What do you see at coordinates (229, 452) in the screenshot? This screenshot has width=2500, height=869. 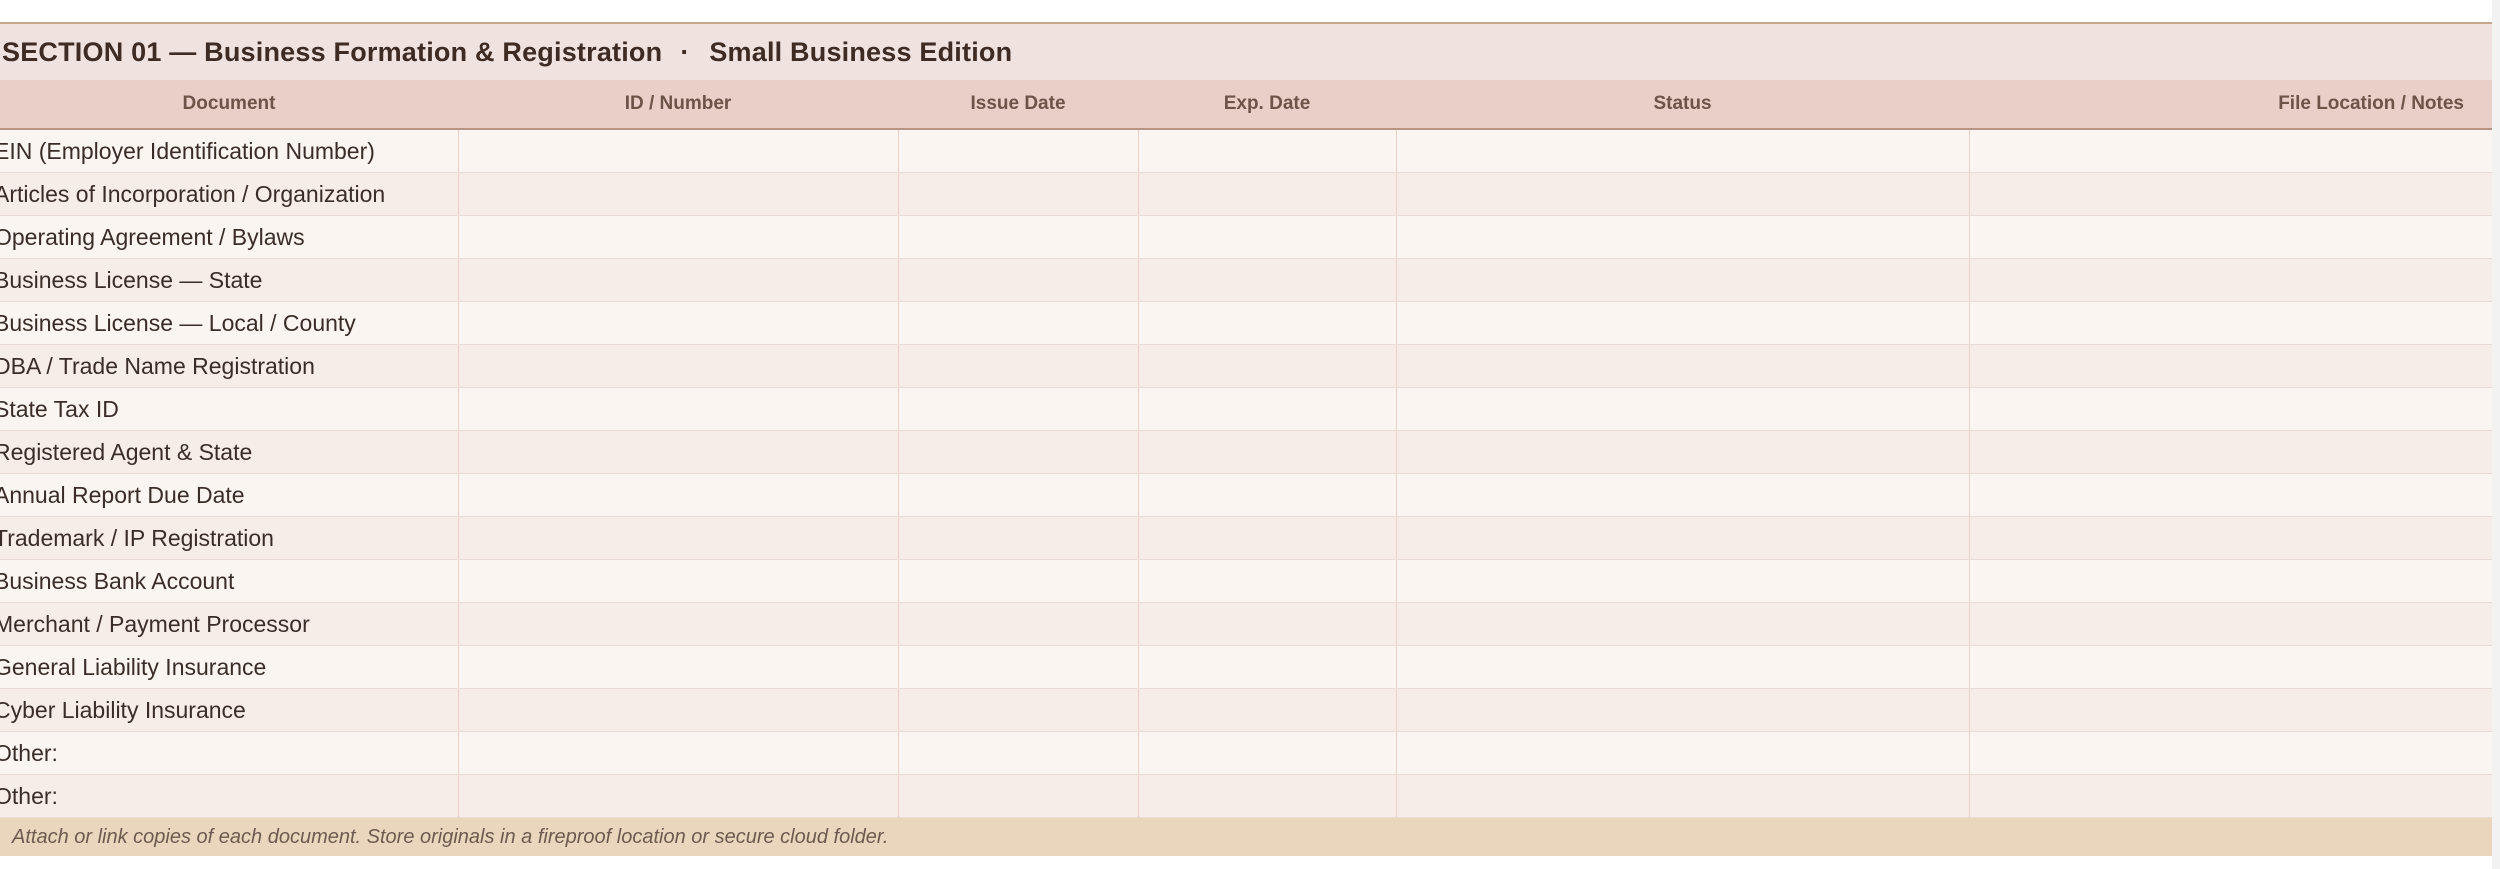 I see `cell-document: Registered Agent & State` at bounding box center [229, 452].